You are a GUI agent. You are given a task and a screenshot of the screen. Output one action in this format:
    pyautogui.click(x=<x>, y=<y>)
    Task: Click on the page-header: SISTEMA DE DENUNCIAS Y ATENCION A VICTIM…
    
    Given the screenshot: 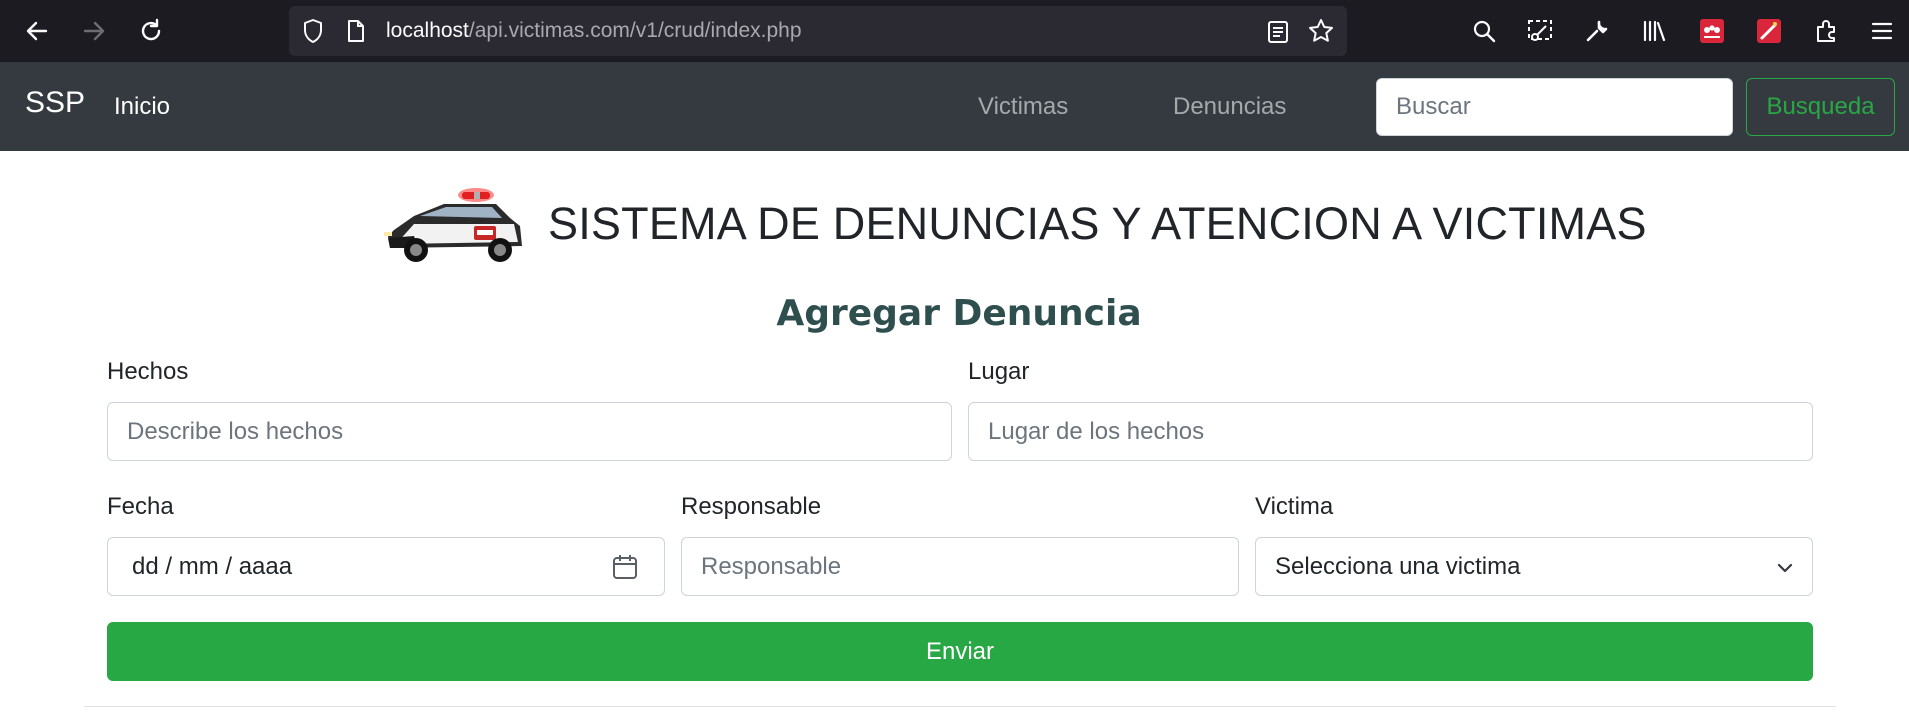 What is the action you would take?
    pyautogui.click(x=1015, y=228)
    